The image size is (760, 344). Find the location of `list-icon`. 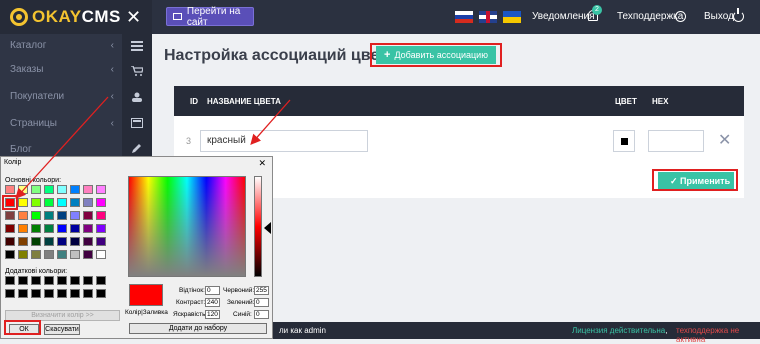

list-icon is located at coordinates (137, 46).